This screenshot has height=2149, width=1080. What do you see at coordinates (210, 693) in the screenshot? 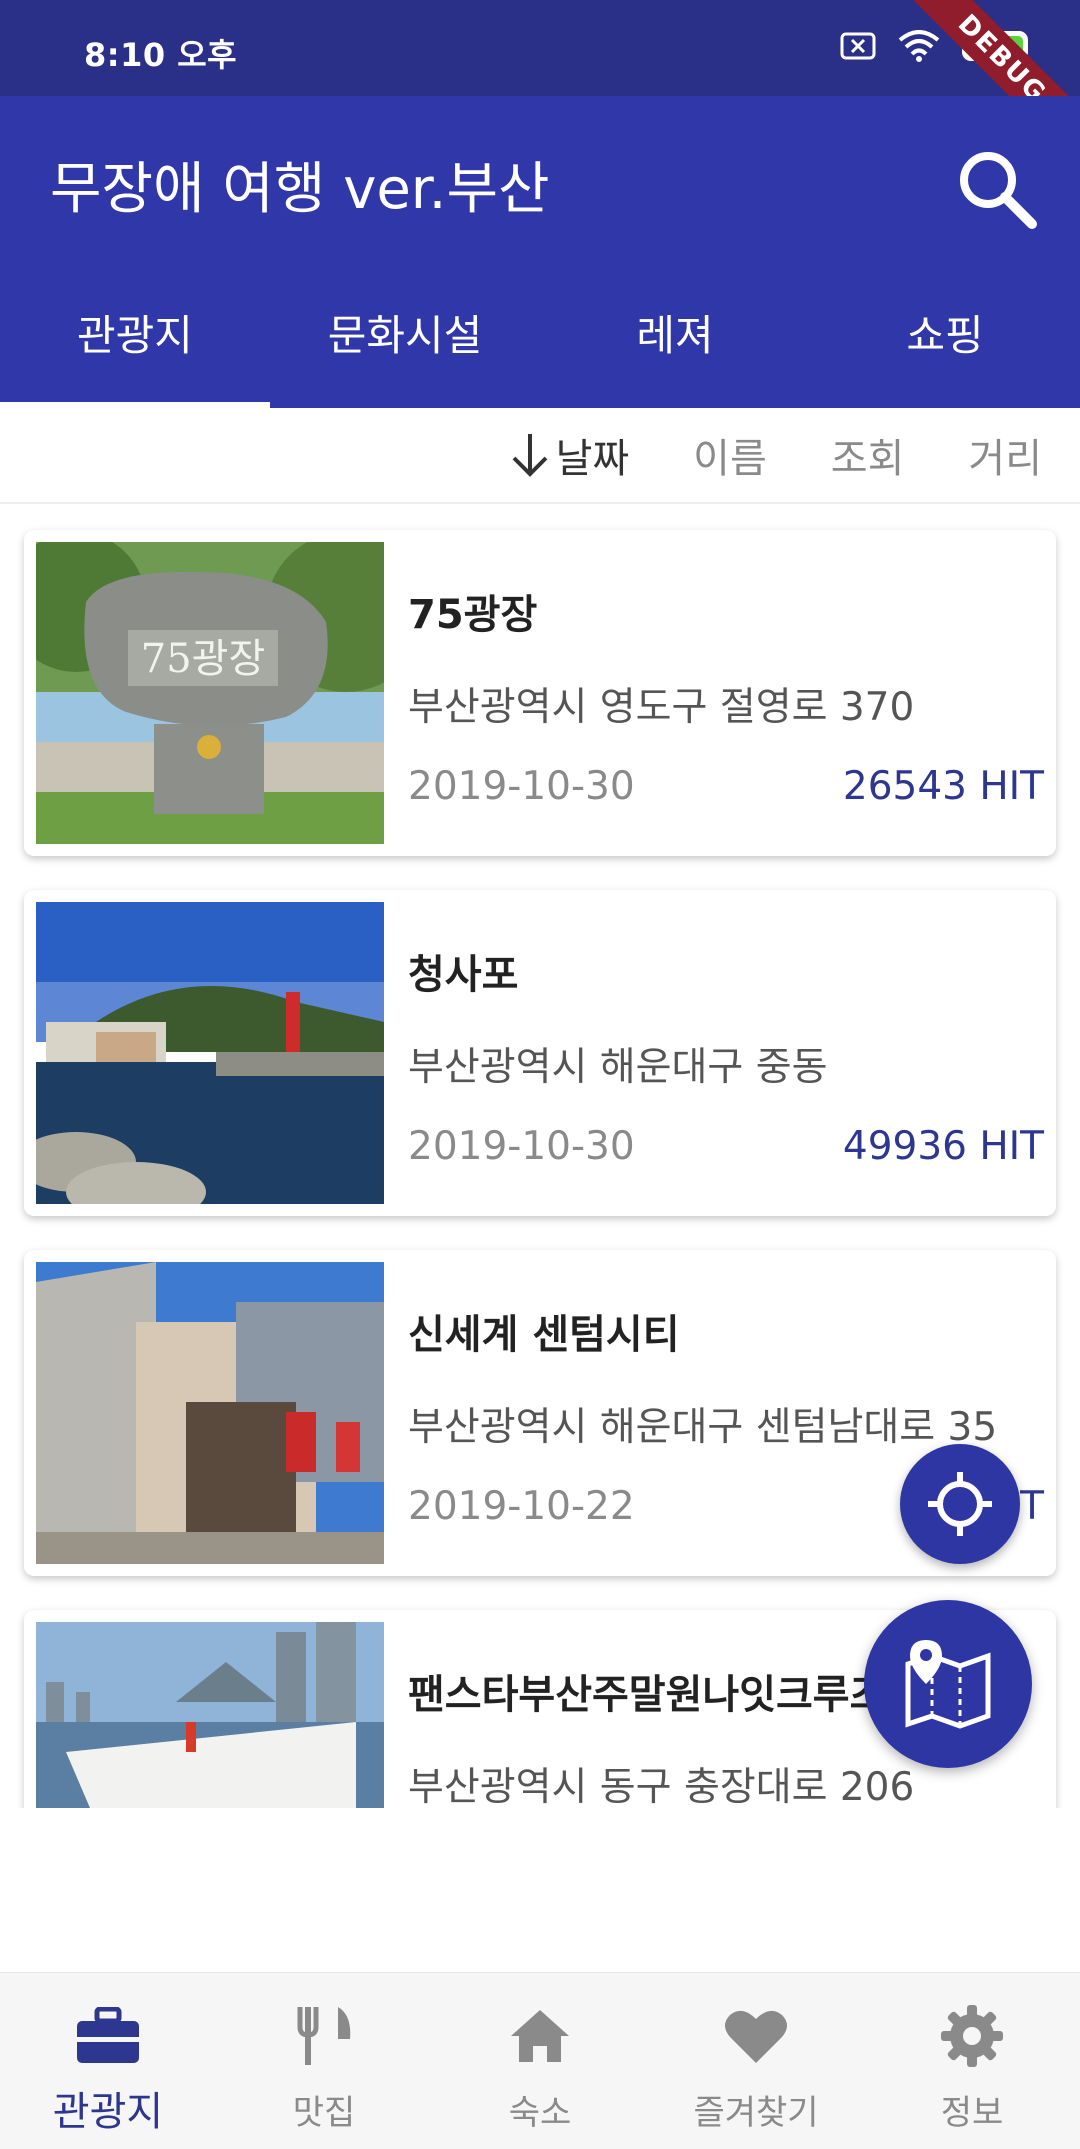
I see `place-thumbnail: 75광장` at bounding box center [210, 693].